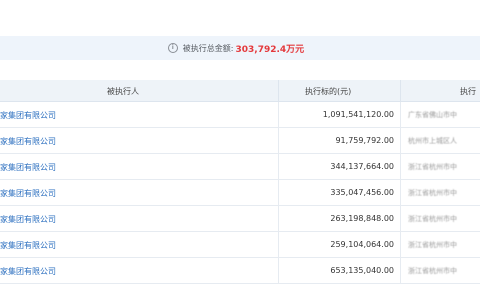 The width and height of the screenshot is (480, 300). What do you see at coordinates (240, 167) in the screenshot?
I see `table-row: 家集团有限公司 344,137,664.00 浙江省杭州市中` at bounding box center [240, 167].